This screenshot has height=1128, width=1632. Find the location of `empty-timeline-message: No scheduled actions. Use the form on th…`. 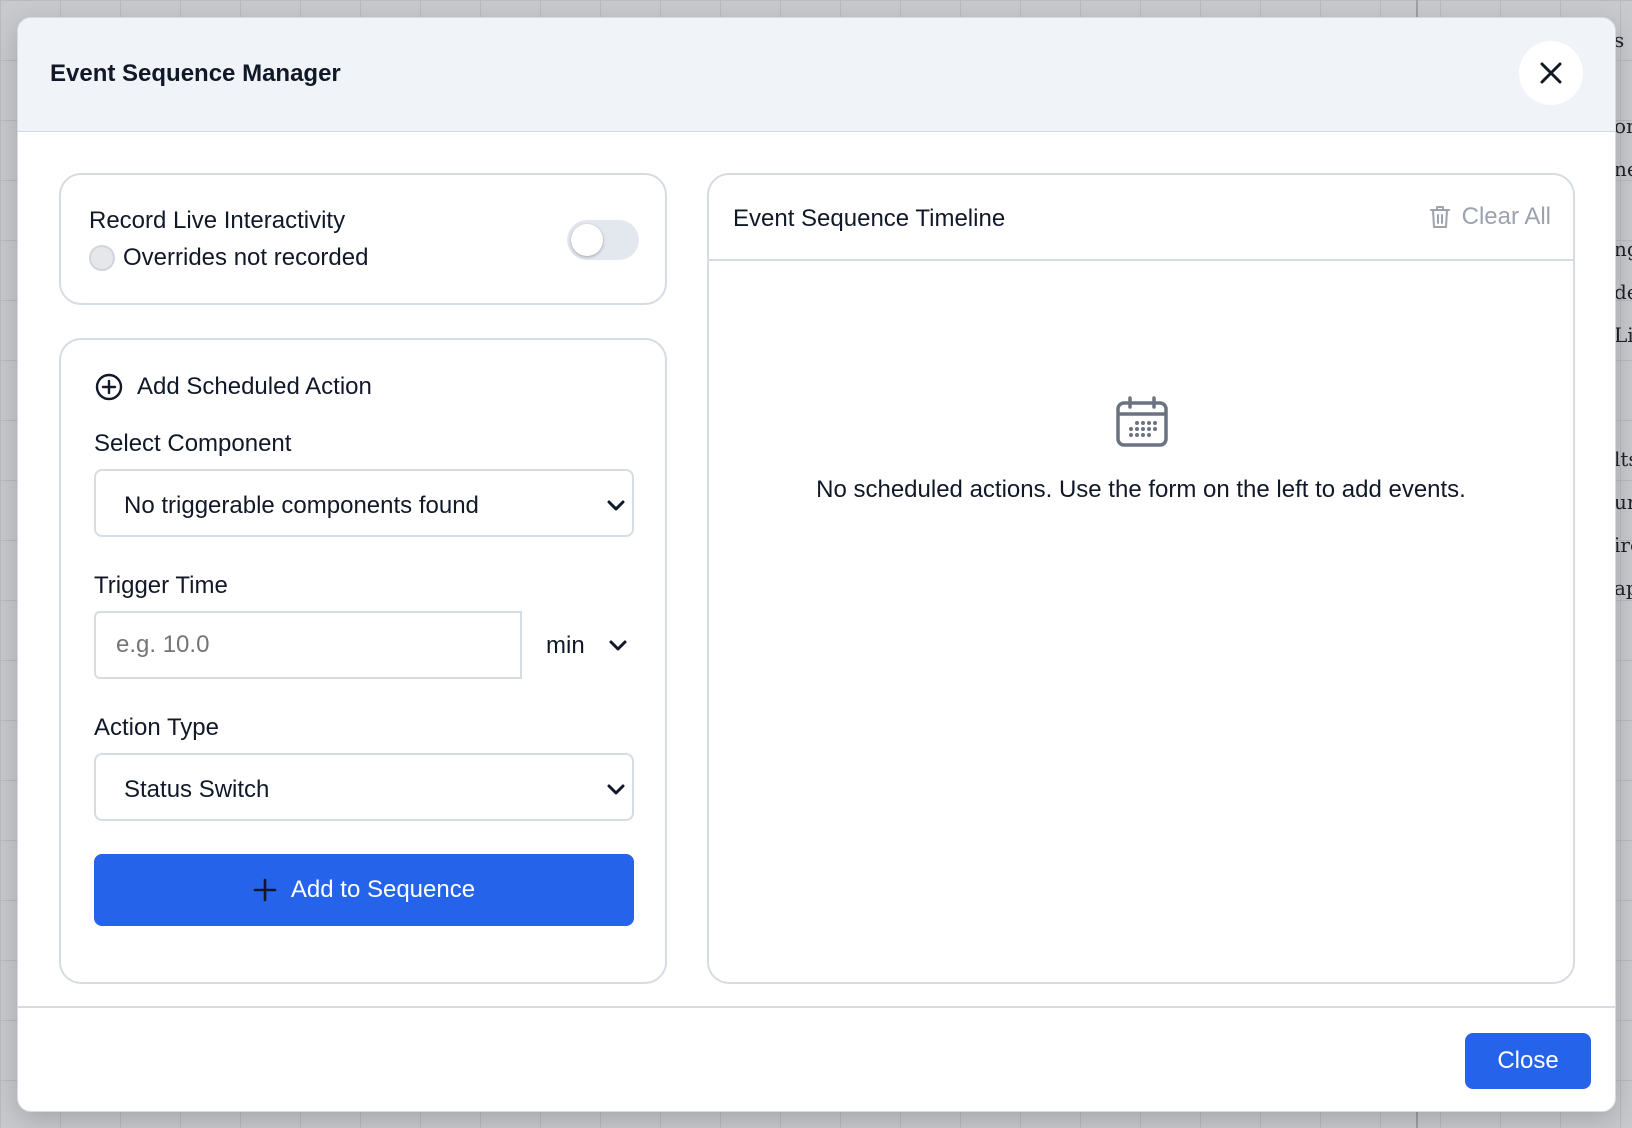

empty-timeline-message: No scheduled actions. Use the form on th… is located at coordinates (1141, 489).